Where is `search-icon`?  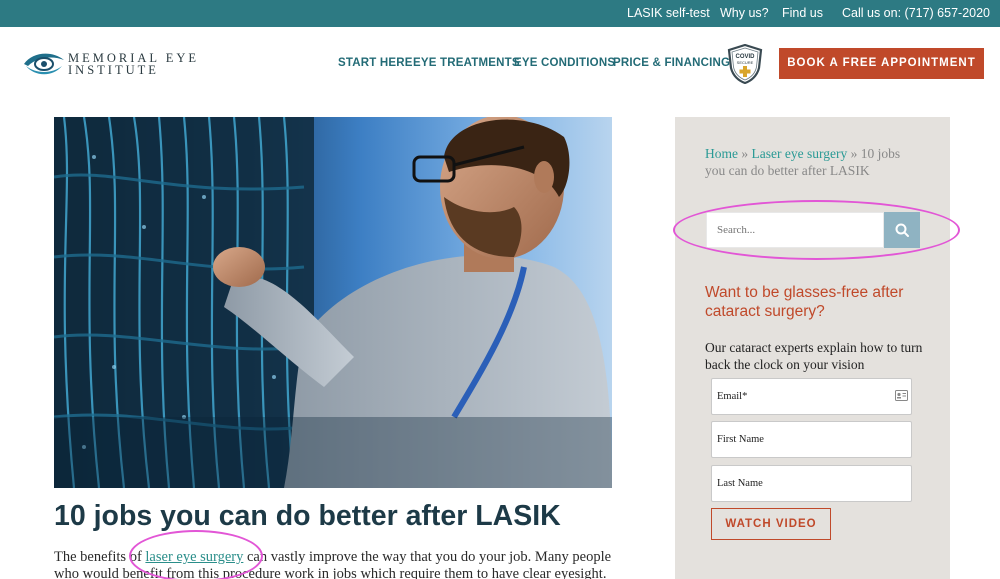
search-icon is located at coordinates (902, 230).